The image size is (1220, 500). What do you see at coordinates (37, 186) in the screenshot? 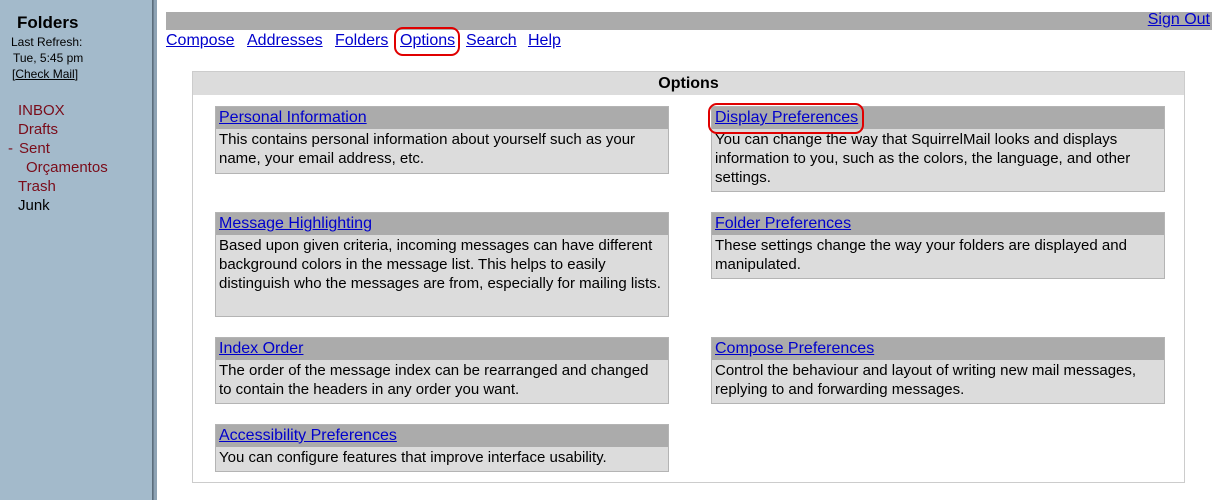
I see `folder-trash: Trash` at bounding box center [37, 186].